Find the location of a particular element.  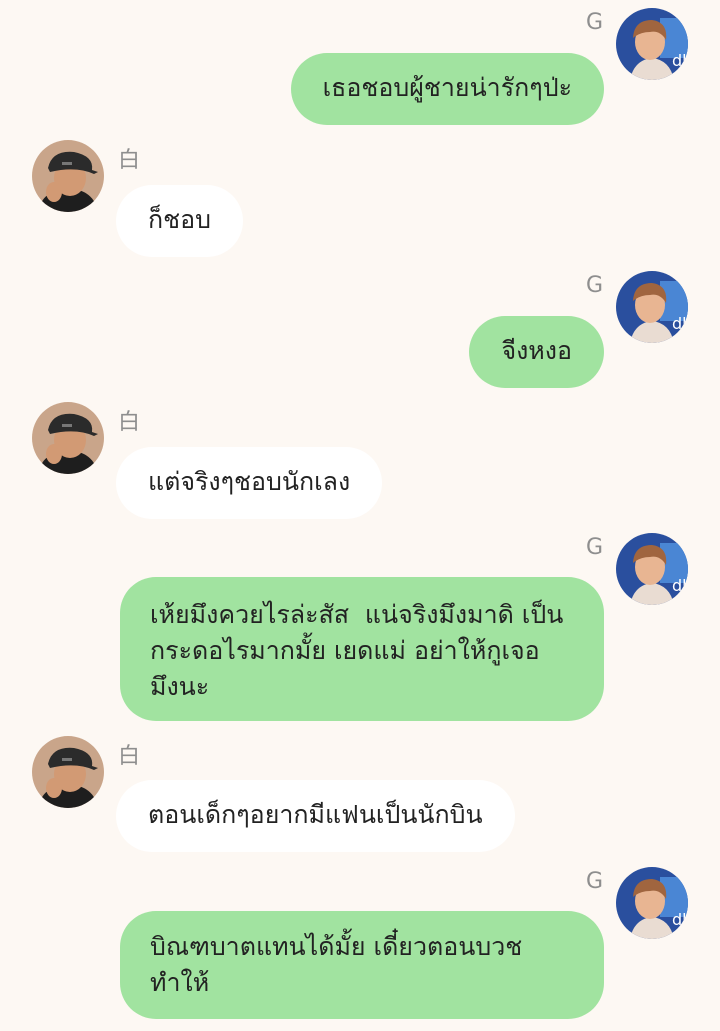

message-bubble: เธอชอบผู้ชายน่ารักๆป่ะ is located at coordinates (447, 89).